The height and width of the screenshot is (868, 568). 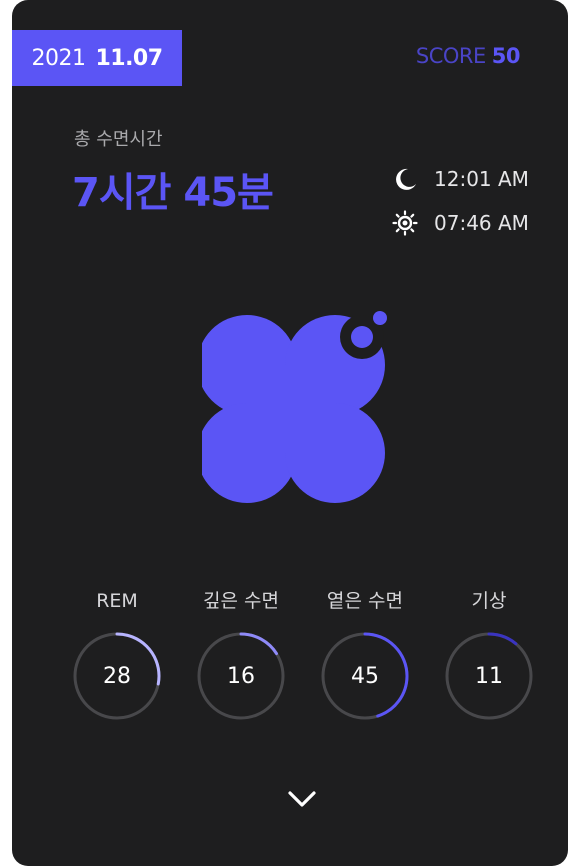 I want to click on bed-time-row: 12:01 AM, so click(x=460, y=179).